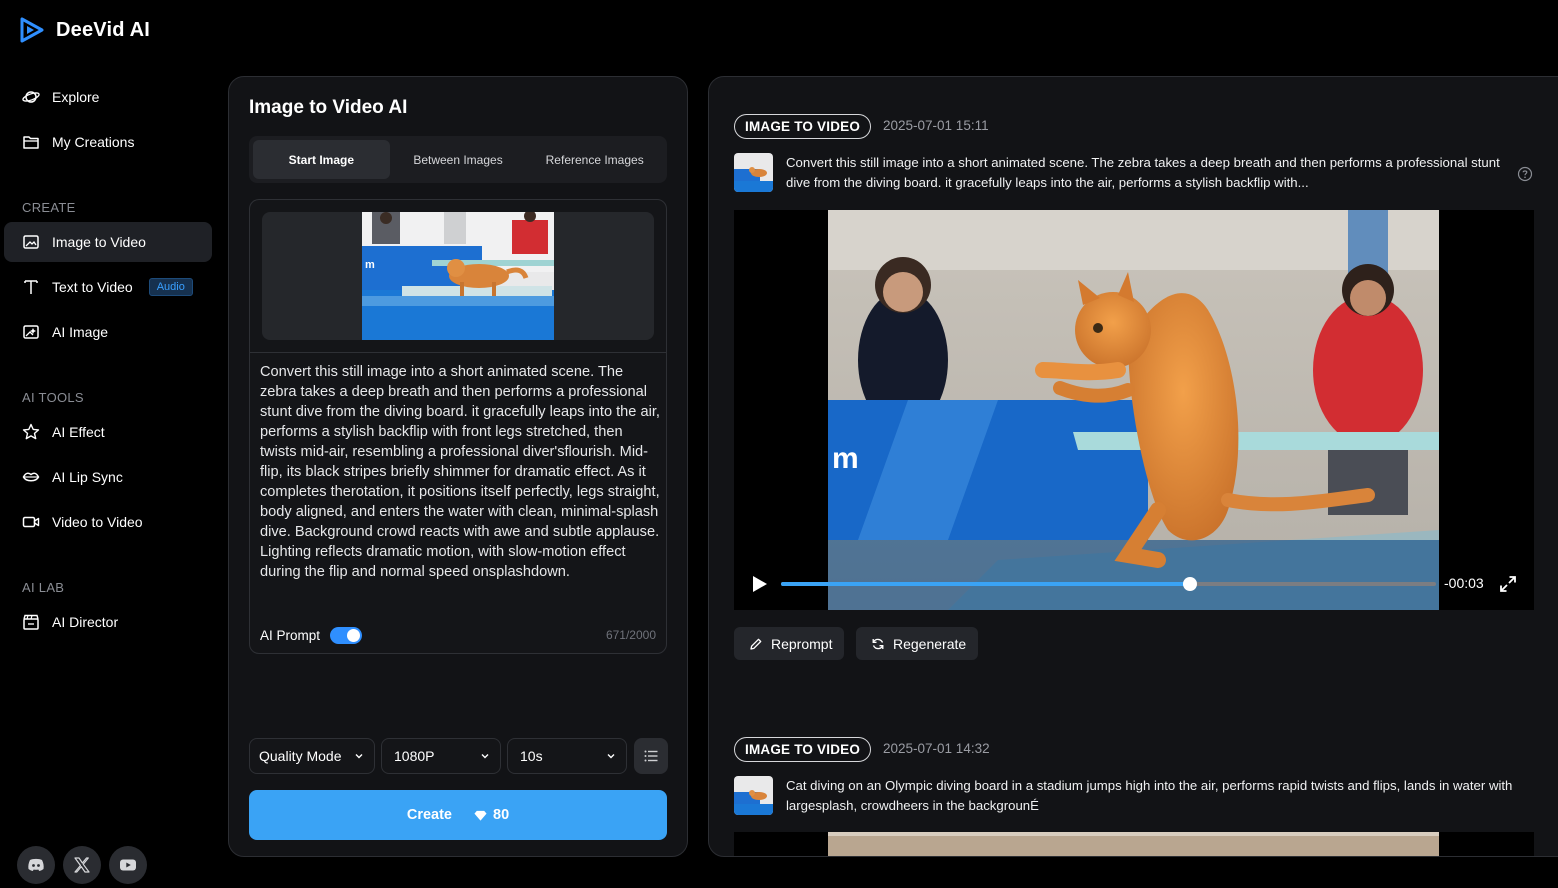  What do you see at coordinates (31, 97) in the screenshot?
I see `planet-icon` at bounding box center [31, 97].